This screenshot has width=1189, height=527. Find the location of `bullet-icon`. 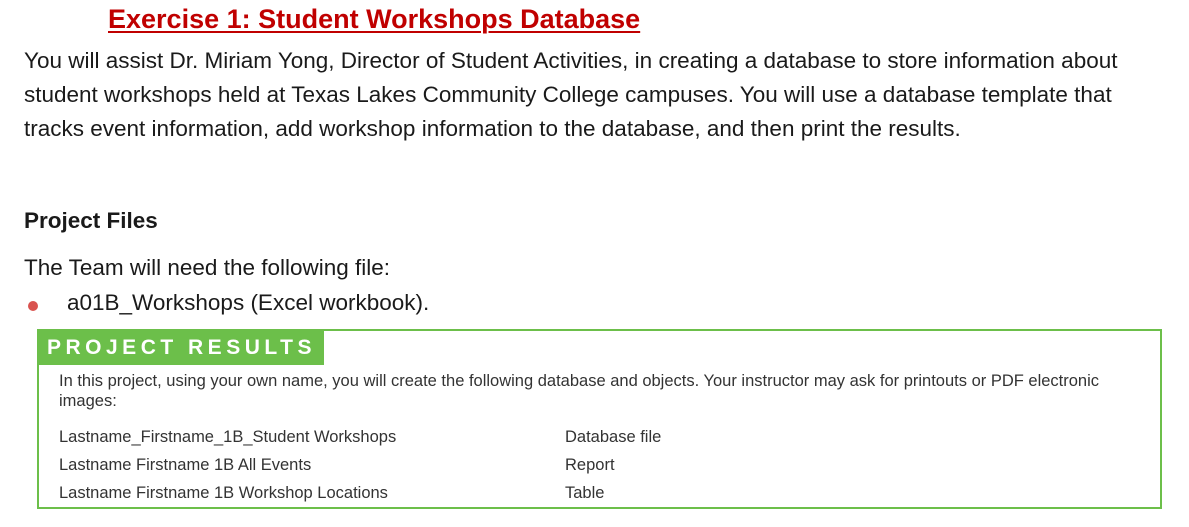

bullet-icon is located at coordinates (33, 306).